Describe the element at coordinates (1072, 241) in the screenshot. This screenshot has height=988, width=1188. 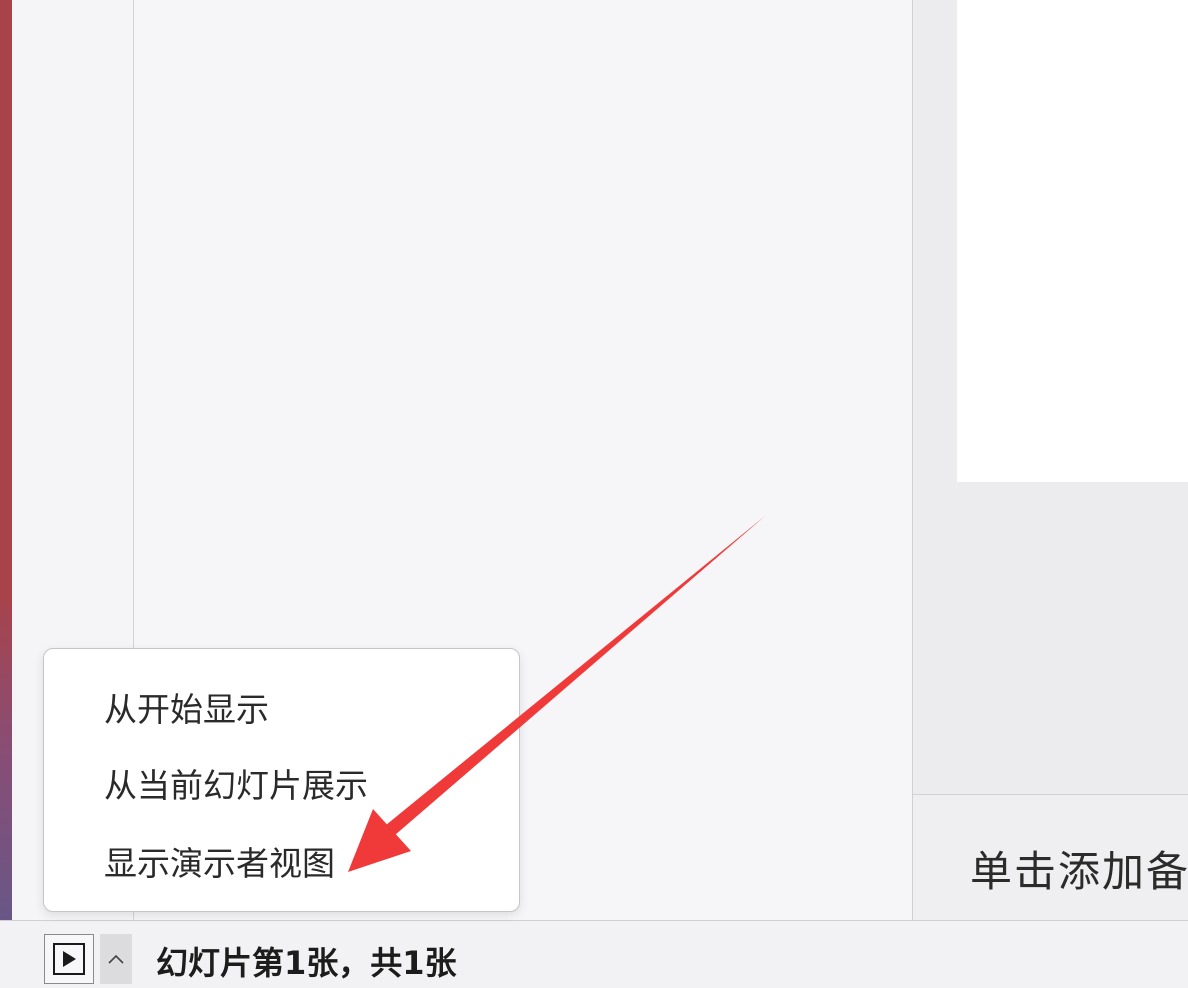
I see `slide-canvas` at that location.